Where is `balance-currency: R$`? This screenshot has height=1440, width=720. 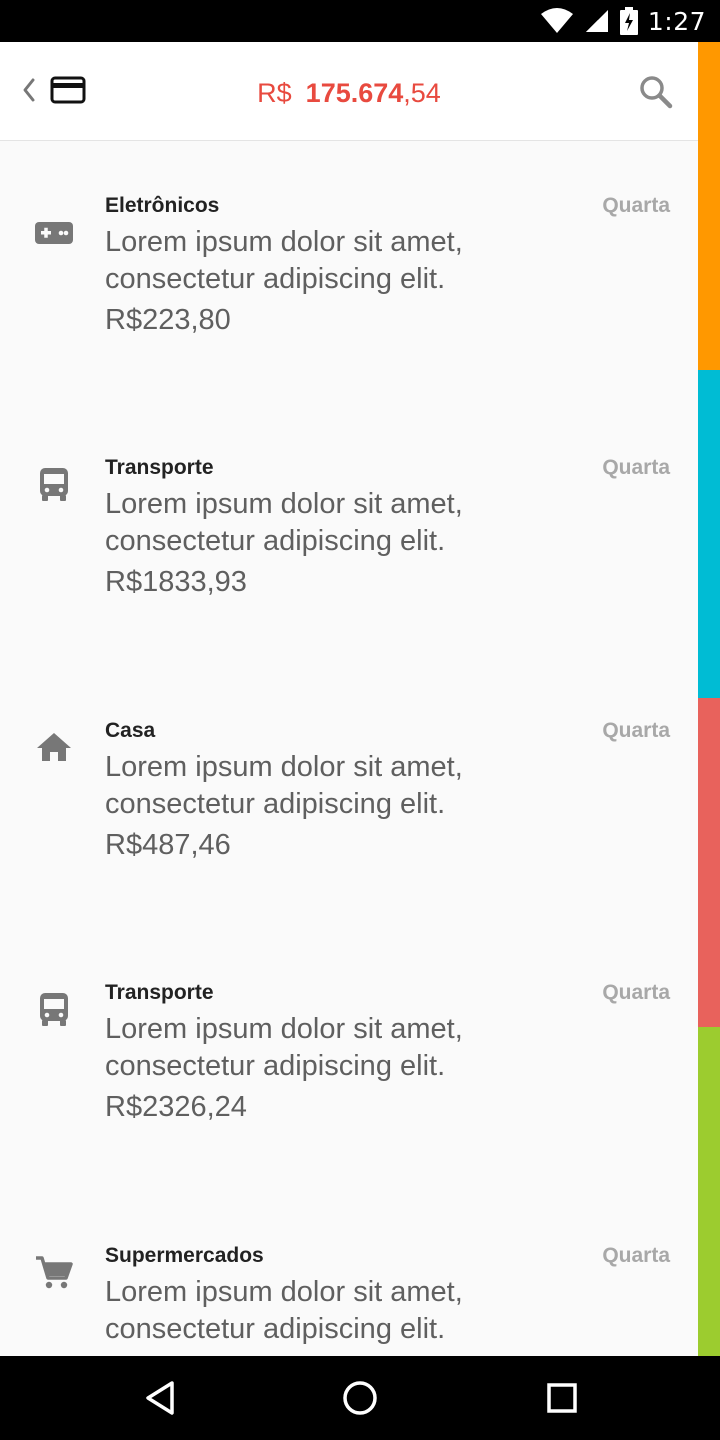
balance-currency: R$ is located at coordinates (274, 93).